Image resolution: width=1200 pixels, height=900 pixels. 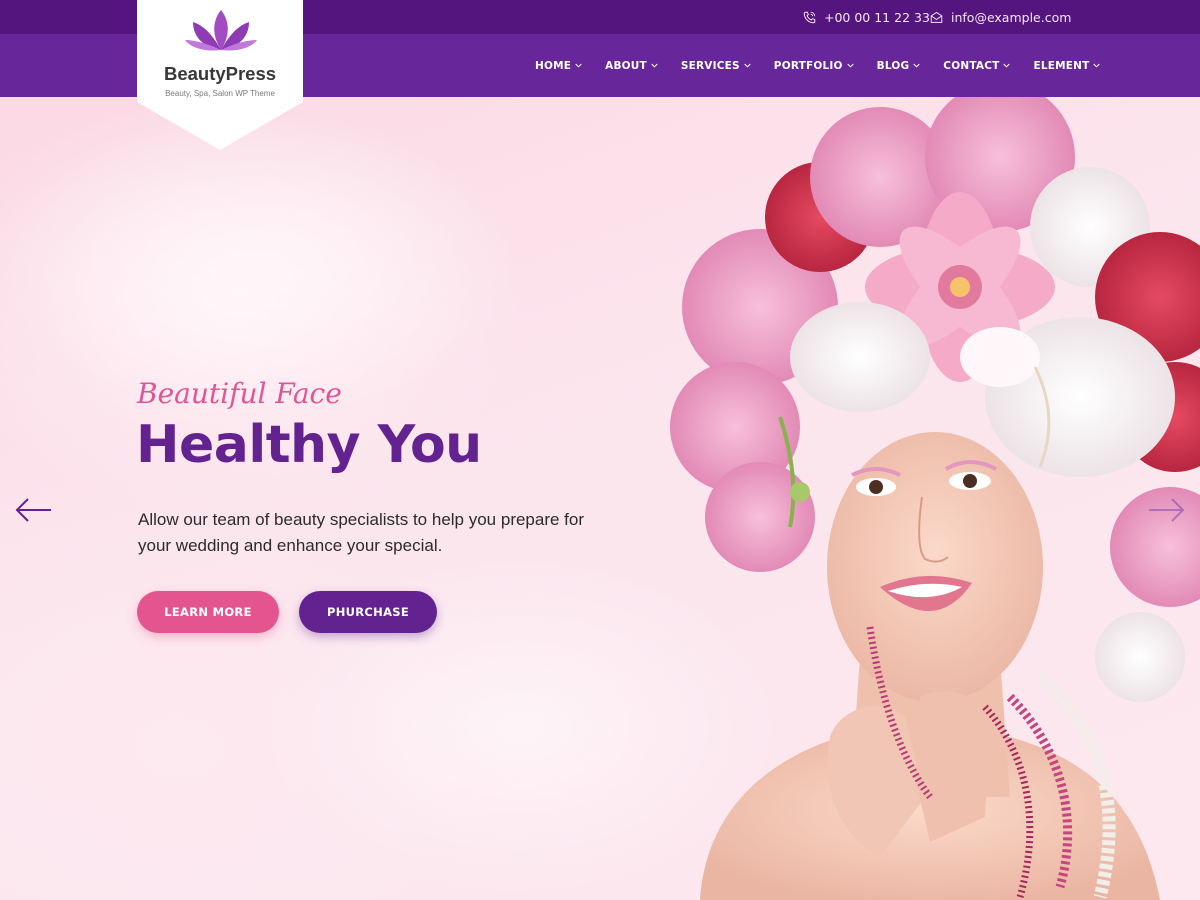 I want to click on nav-item-blog: BLOG, so click(x=899, y=66).